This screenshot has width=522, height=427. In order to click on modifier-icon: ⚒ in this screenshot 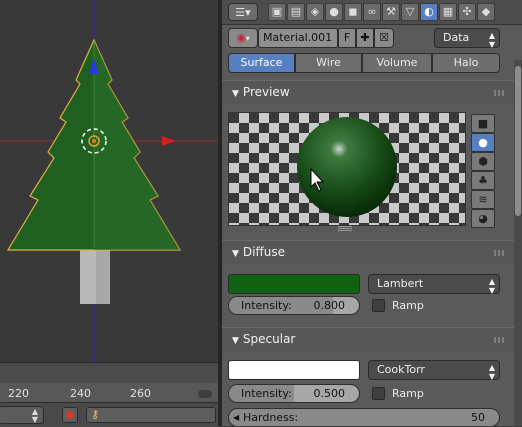, I will do `click(391, 12)`.